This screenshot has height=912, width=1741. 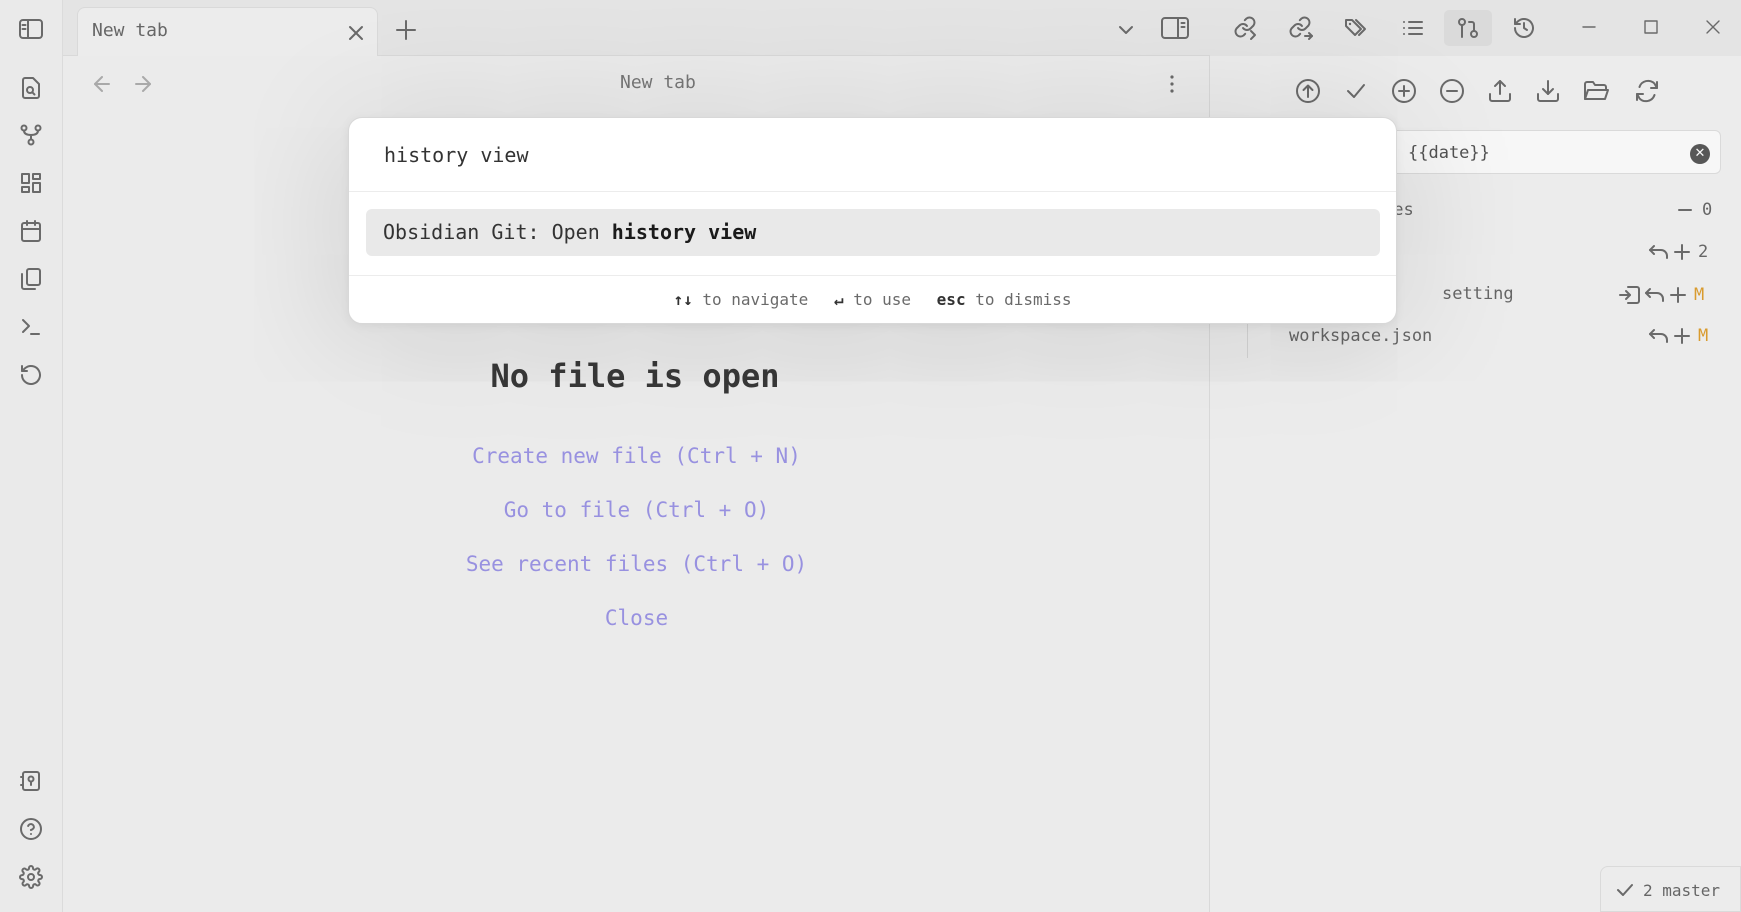 I want to click on command-suggestion-match: history view, so click(x=684, y=232).